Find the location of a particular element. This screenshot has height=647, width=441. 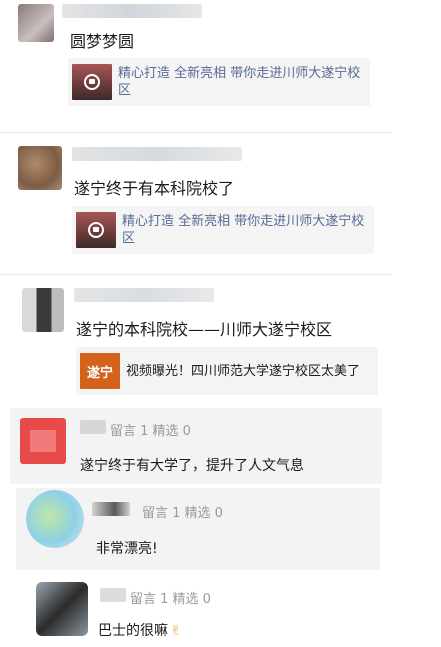

post-title: 遂宁的本科院校——川师大遂宁校区 is located at coordinates (204, 329).